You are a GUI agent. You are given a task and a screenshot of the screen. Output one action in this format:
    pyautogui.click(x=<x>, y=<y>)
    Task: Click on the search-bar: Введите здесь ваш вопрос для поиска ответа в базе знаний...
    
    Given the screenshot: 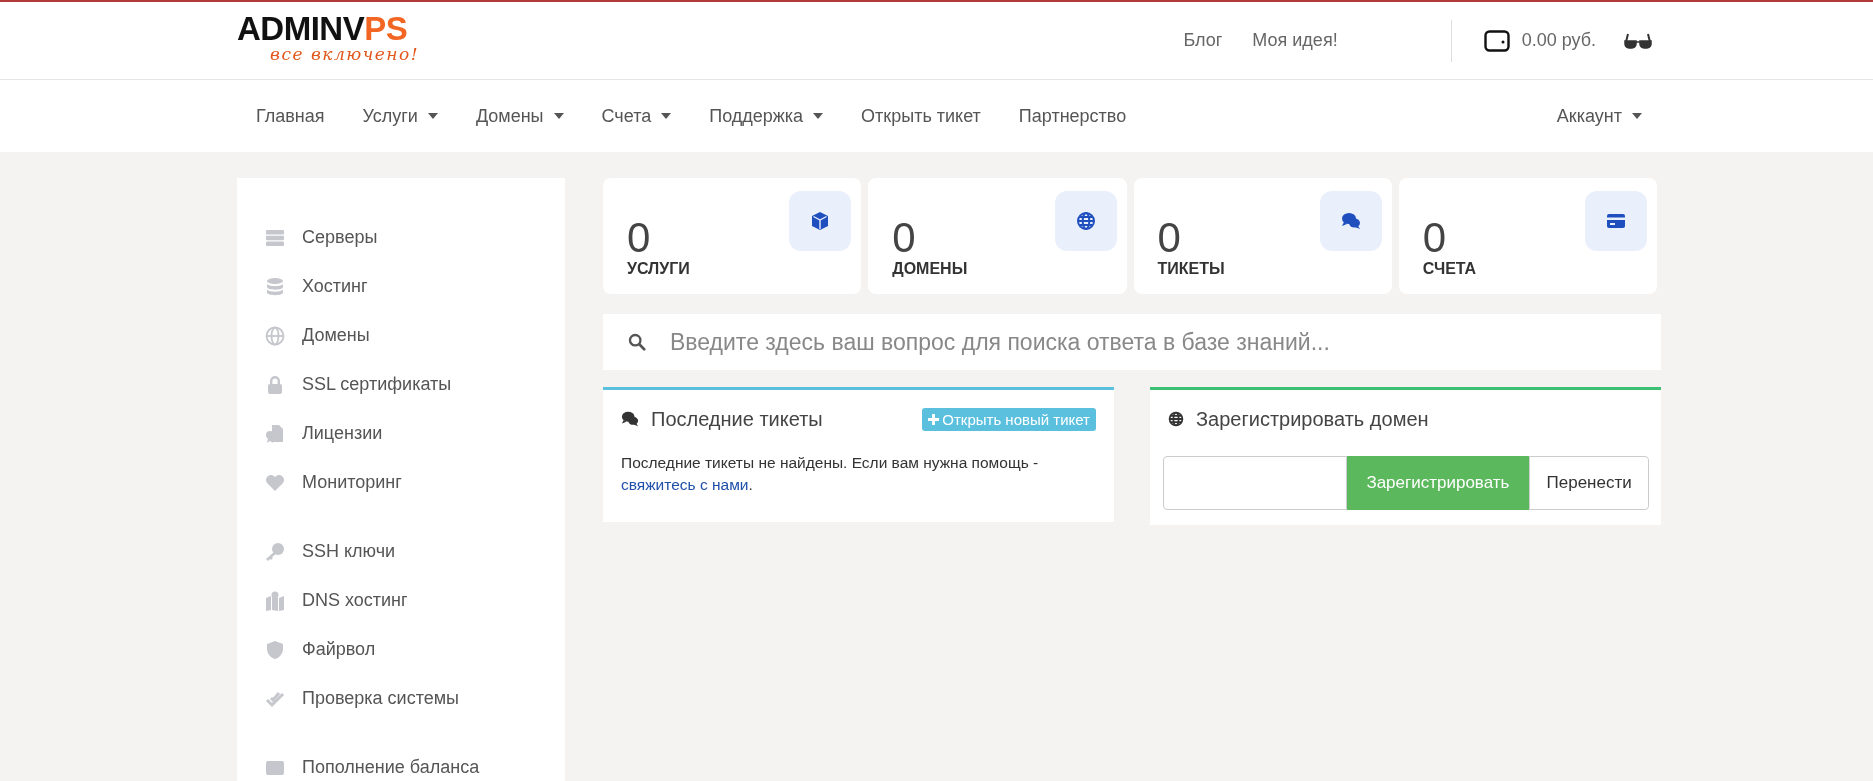 What is the action you would take?
    pyautogui.click(x=1132, y=342)
    